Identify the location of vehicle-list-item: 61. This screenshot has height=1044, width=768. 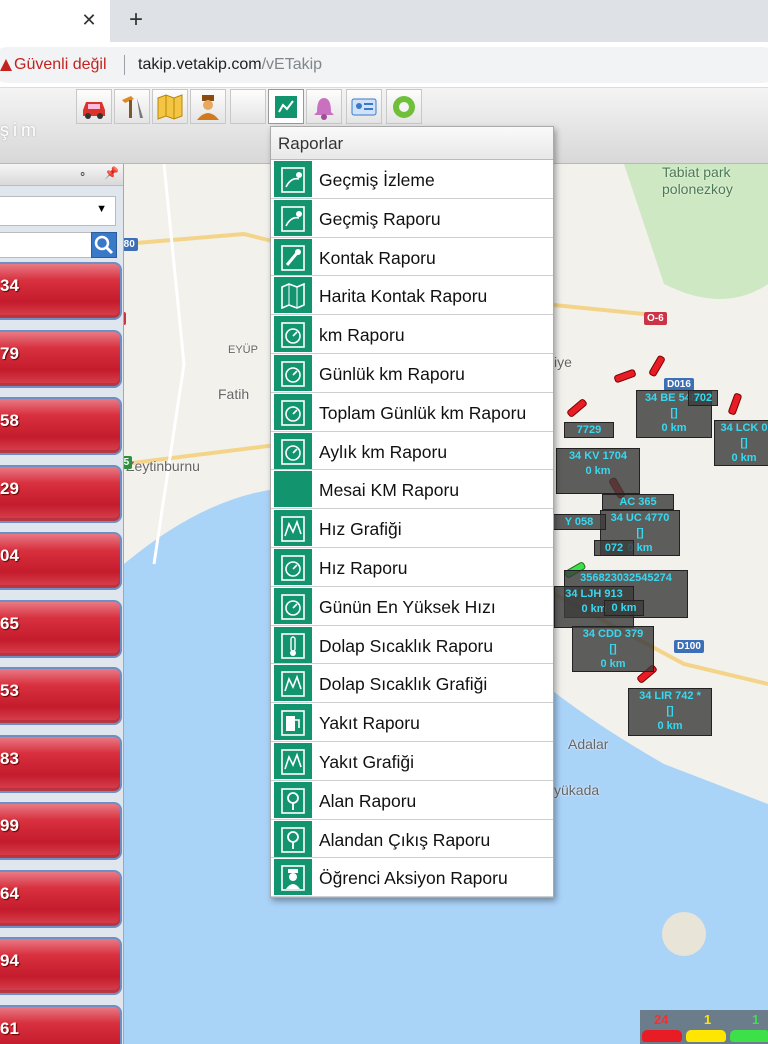
(61, 1024).